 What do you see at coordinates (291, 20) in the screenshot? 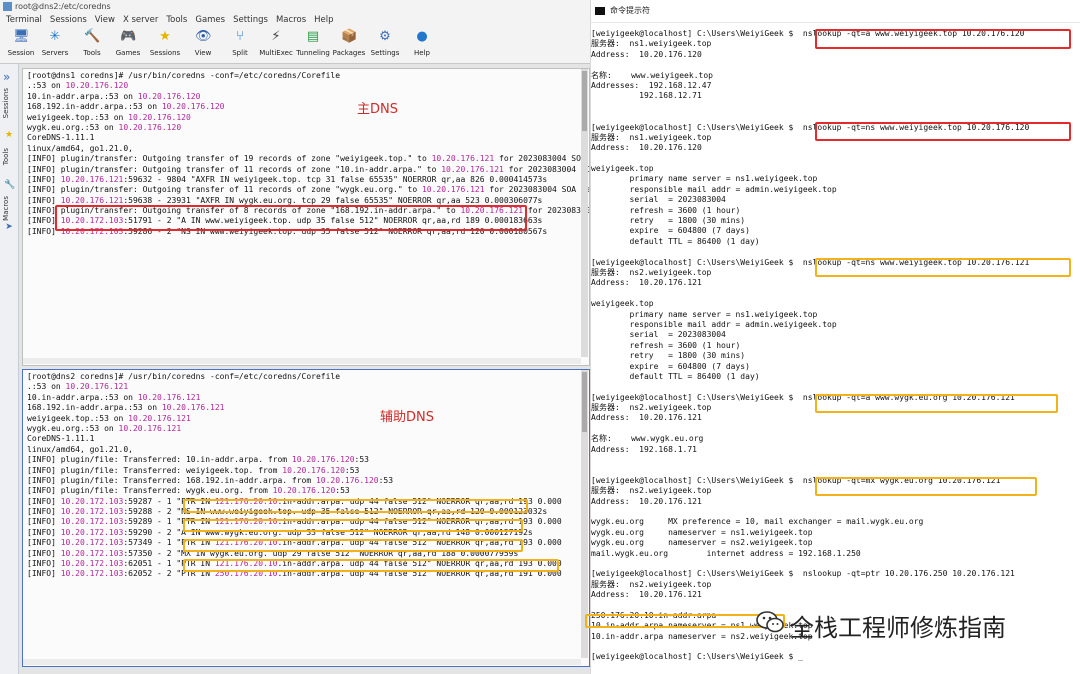
I see `menu-item-macros: Macros` at bounding box center [291, 20].